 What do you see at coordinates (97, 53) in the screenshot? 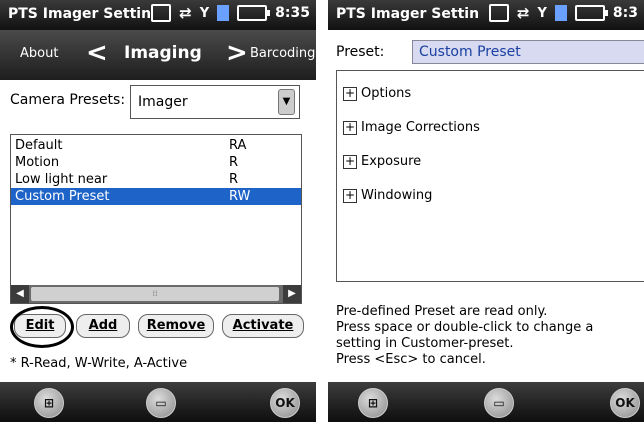
I see `chevron-left-icon: <` at bounding box center [97, 53].